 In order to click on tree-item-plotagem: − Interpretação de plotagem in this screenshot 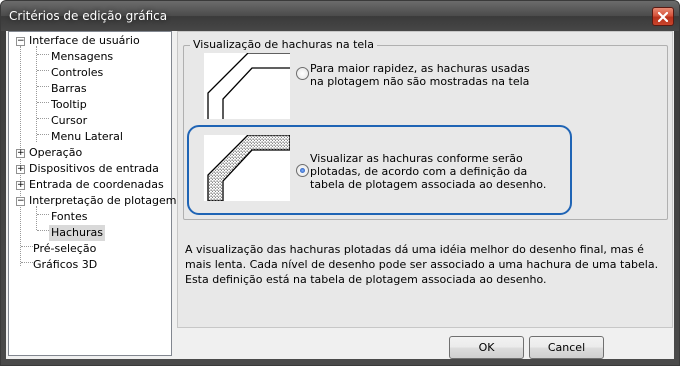, I will do `click(92, 201)`.